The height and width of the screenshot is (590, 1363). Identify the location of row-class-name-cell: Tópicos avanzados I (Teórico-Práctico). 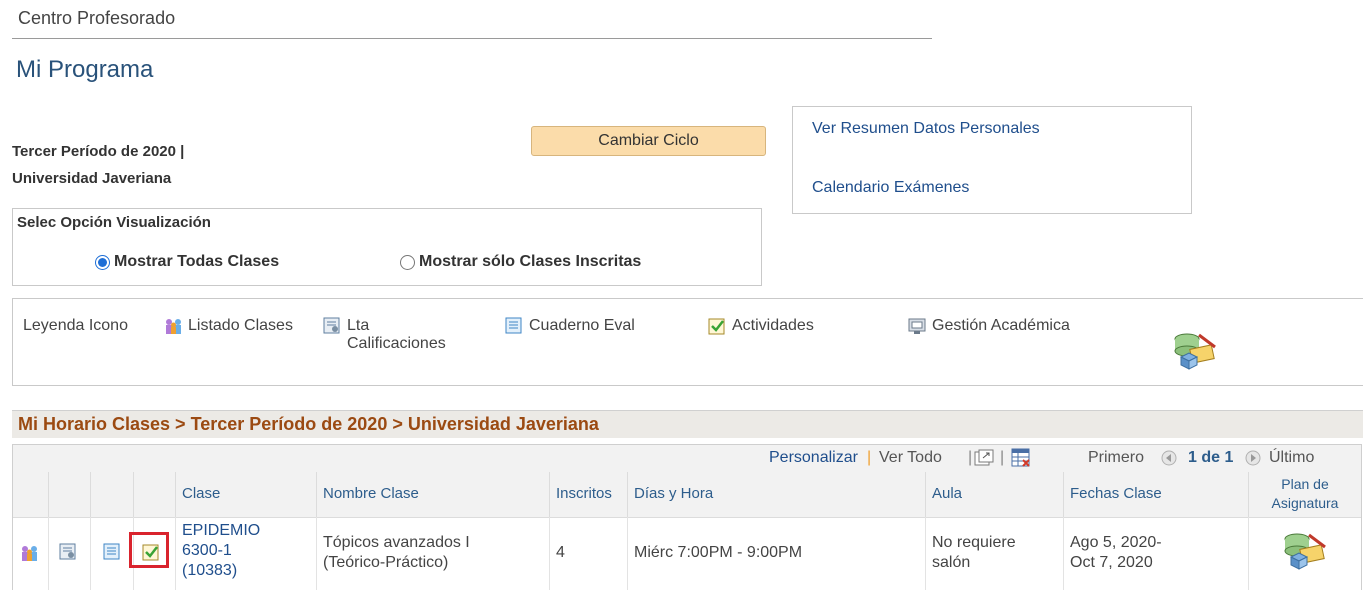
(433, 553).